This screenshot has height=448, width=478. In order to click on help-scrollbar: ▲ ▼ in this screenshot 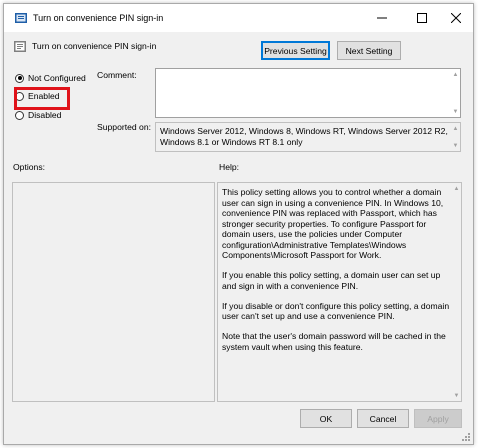, I will do `click(456, 292)`.